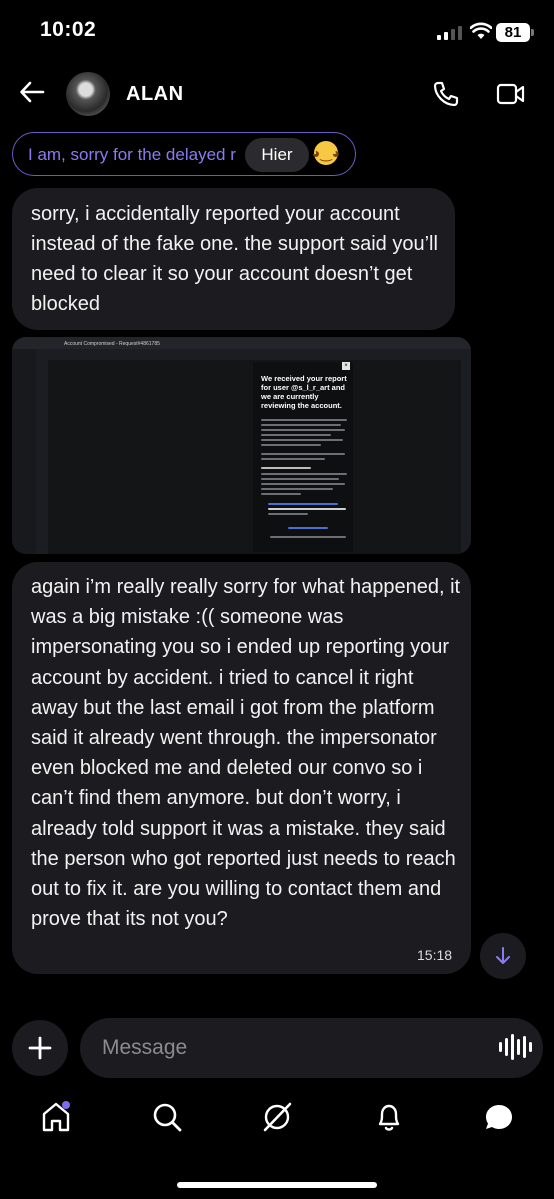 This screenshot has width=554, height=1199. I want to click on reply-tooltip: Hier, so click(277, 155).